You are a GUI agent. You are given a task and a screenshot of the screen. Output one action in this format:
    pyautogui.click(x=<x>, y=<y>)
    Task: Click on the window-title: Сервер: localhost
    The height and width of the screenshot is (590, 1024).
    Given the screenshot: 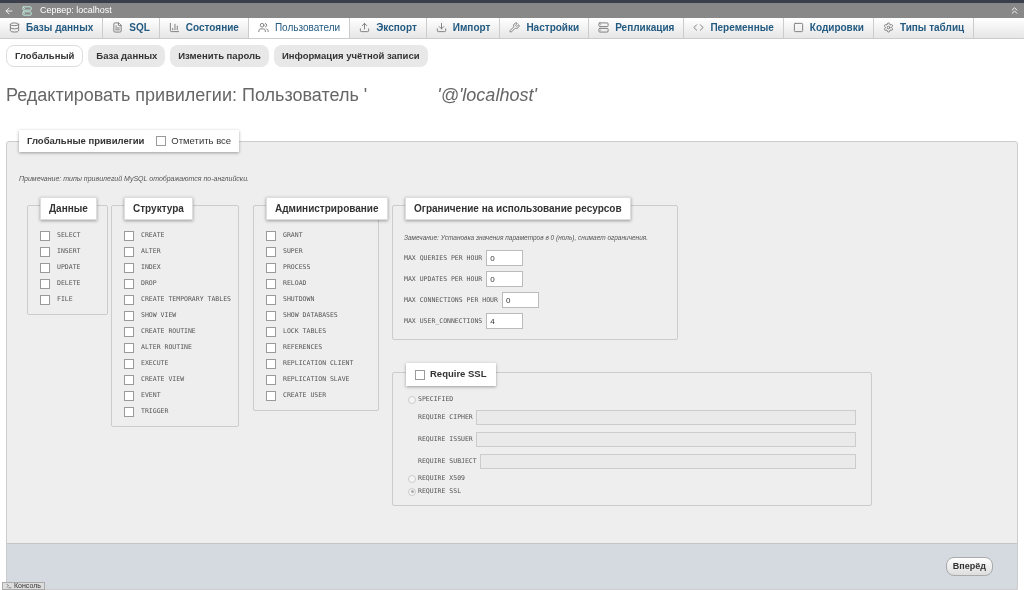 What is the action you would take?
    pyautogui.click(x=76, y=10)
    